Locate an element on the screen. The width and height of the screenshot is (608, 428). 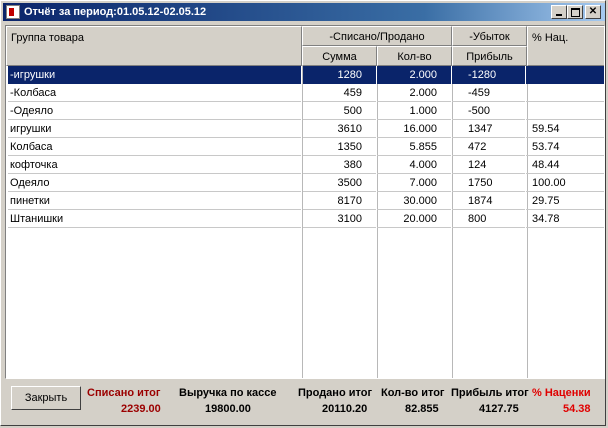
qty-total-label: Кол-во итог is located at coordinates (413, 393).